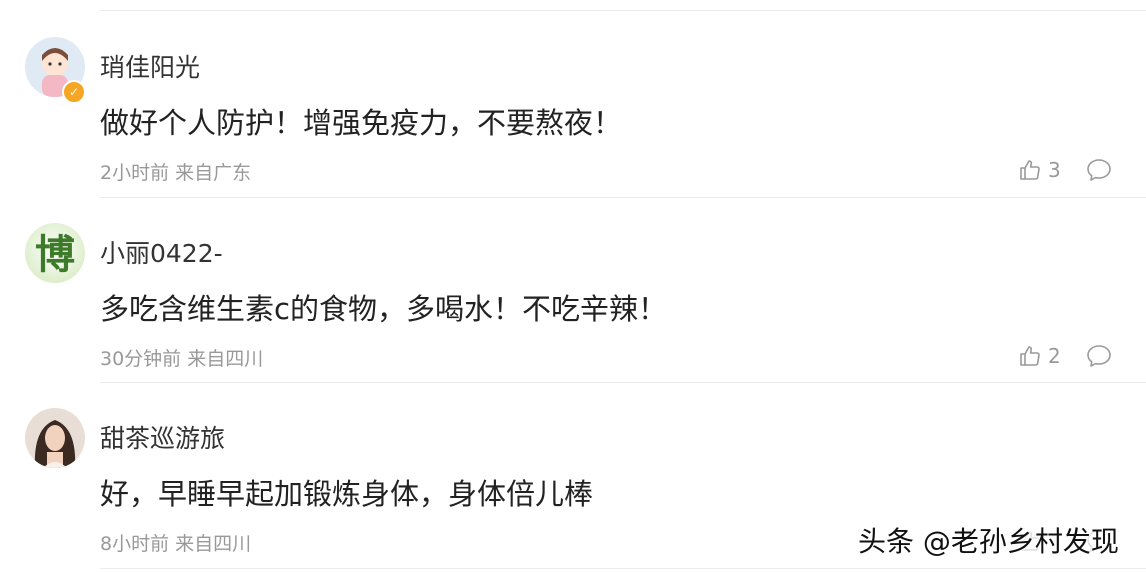 Image resolution: width=1146 pixels, height=572 pixels. Describe the element at coordinates (988, 541) in the screenshot. I see `watermark: 头条 @老孙乡村发现` at that location.